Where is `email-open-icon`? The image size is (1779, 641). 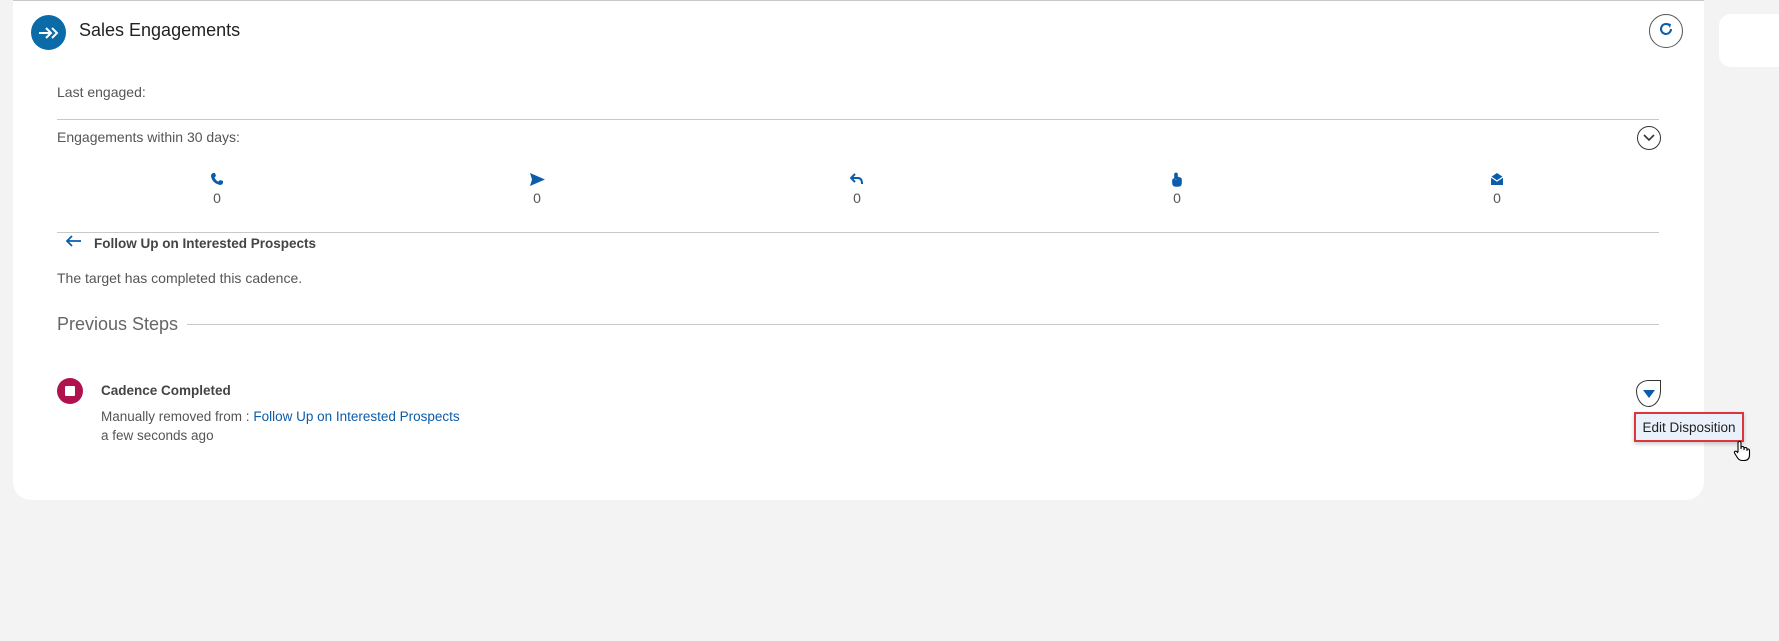 email-open-icon is located at coordinates (1497, 179).